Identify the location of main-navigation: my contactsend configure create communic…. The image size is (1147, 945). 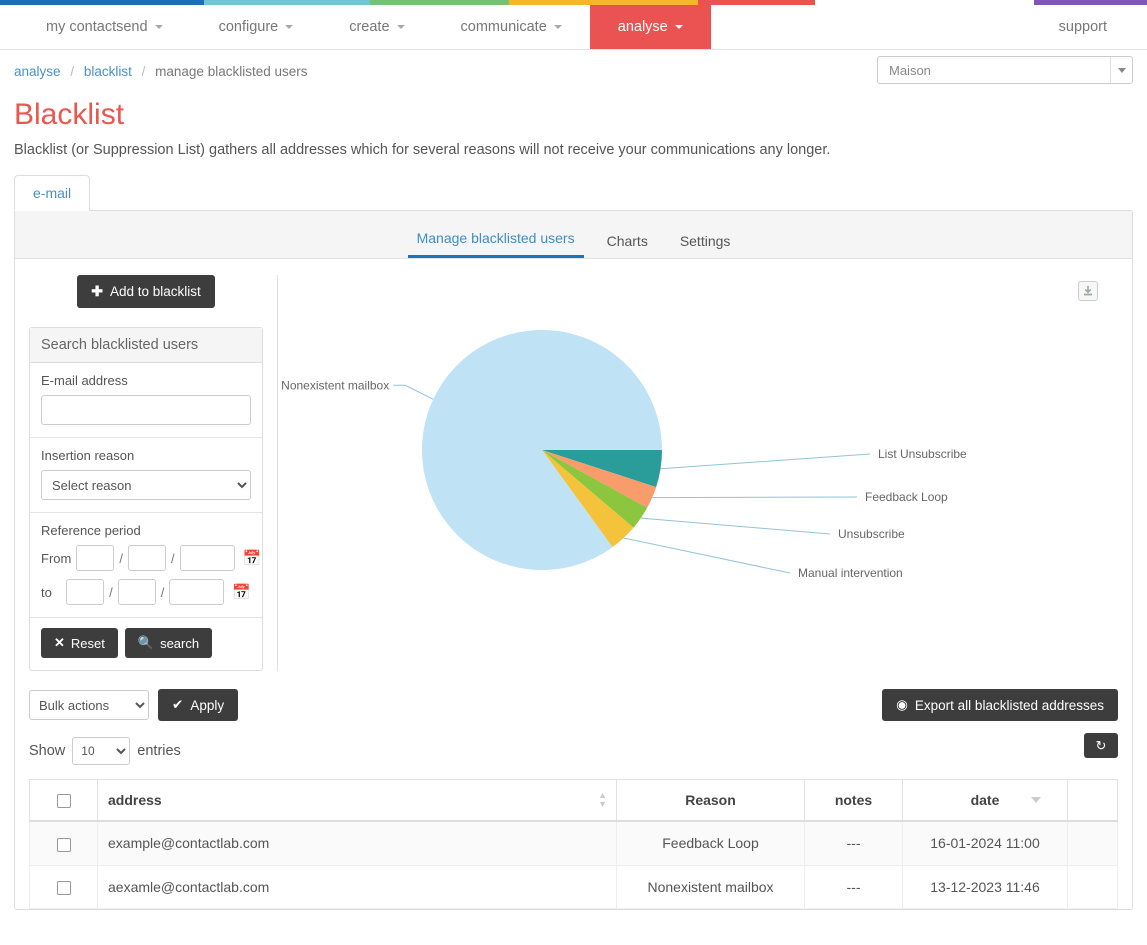
(573, 27).